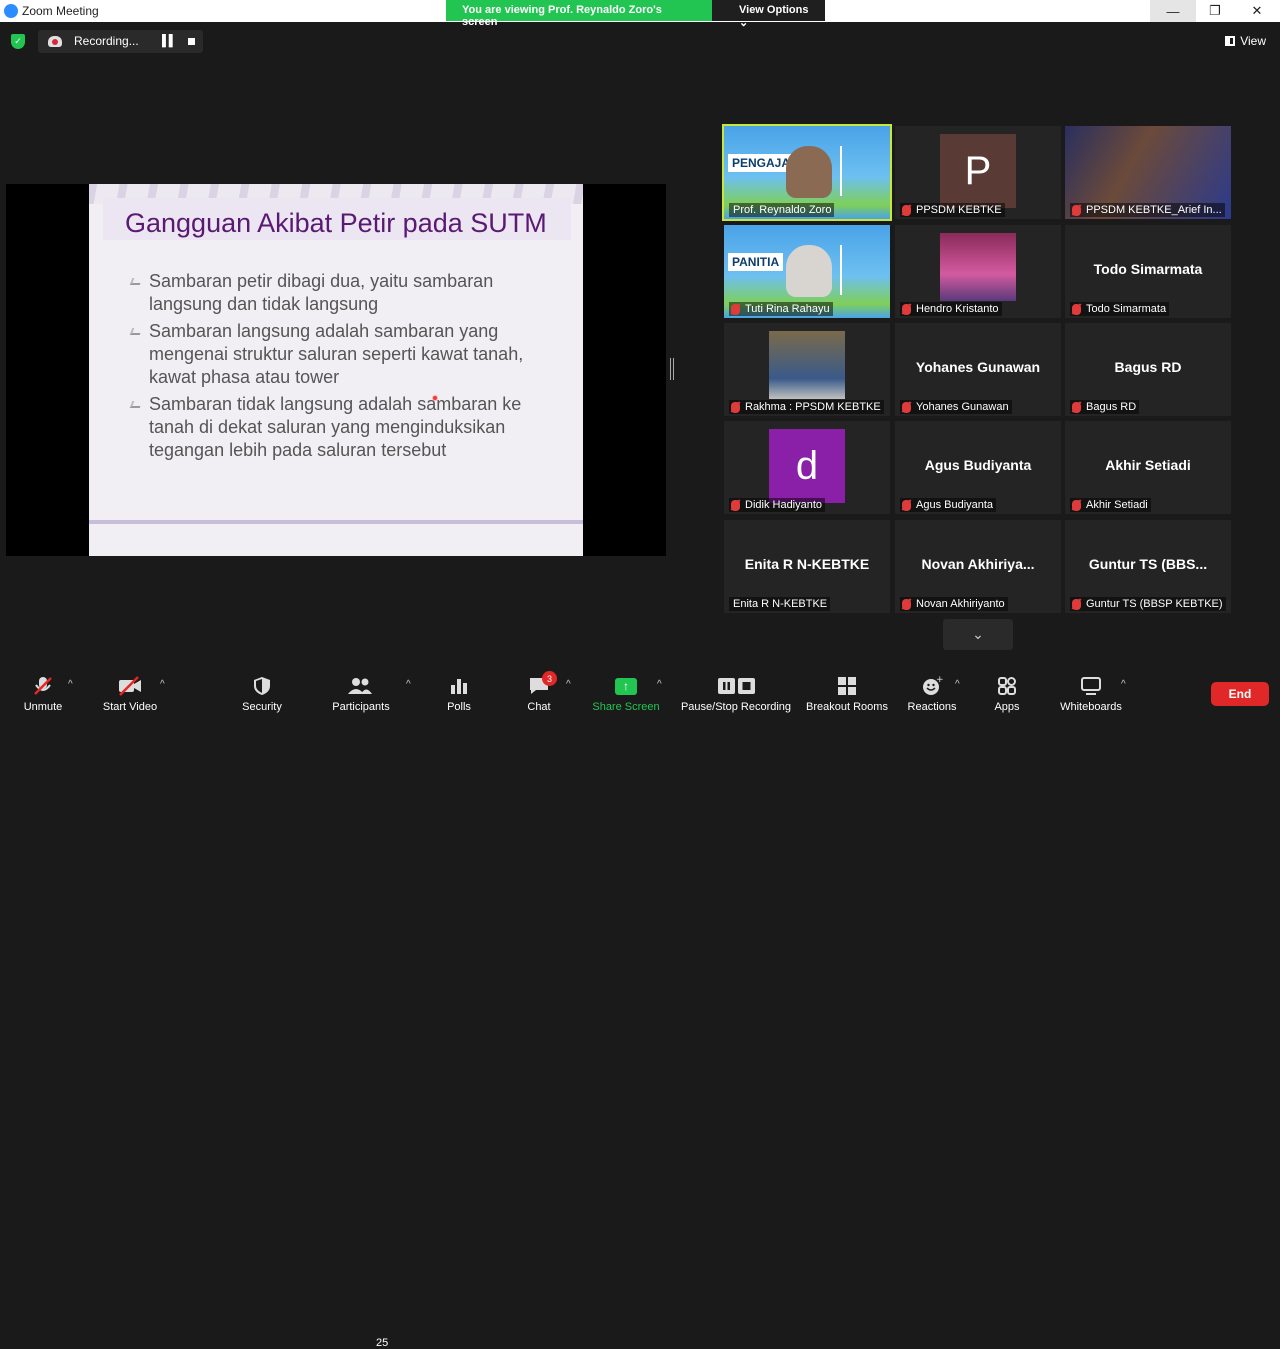  What do you see at coordinates (626, 707) in the screenshot?
I see `share-screen-label: Share Screen` at bounding box center [626, 707].